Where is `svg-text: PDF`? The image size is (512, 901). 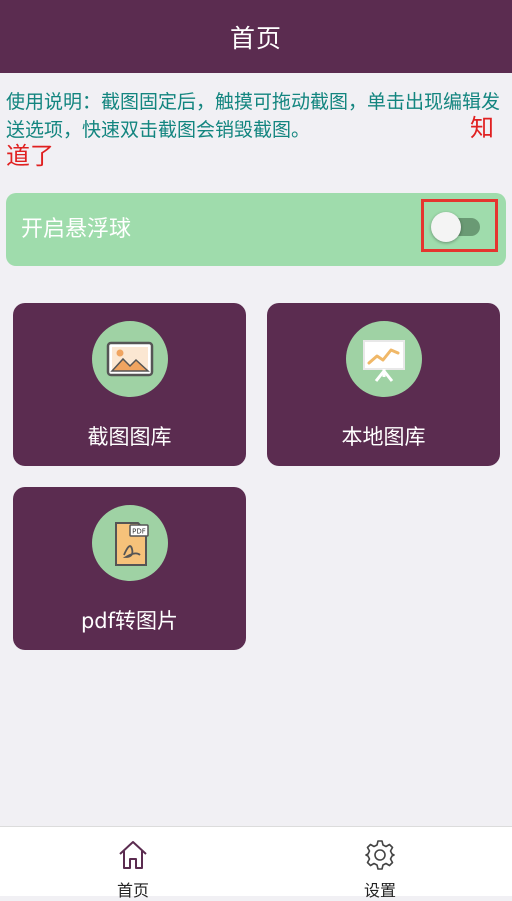 svg-text: PDF is located at coordinates (139, 532).